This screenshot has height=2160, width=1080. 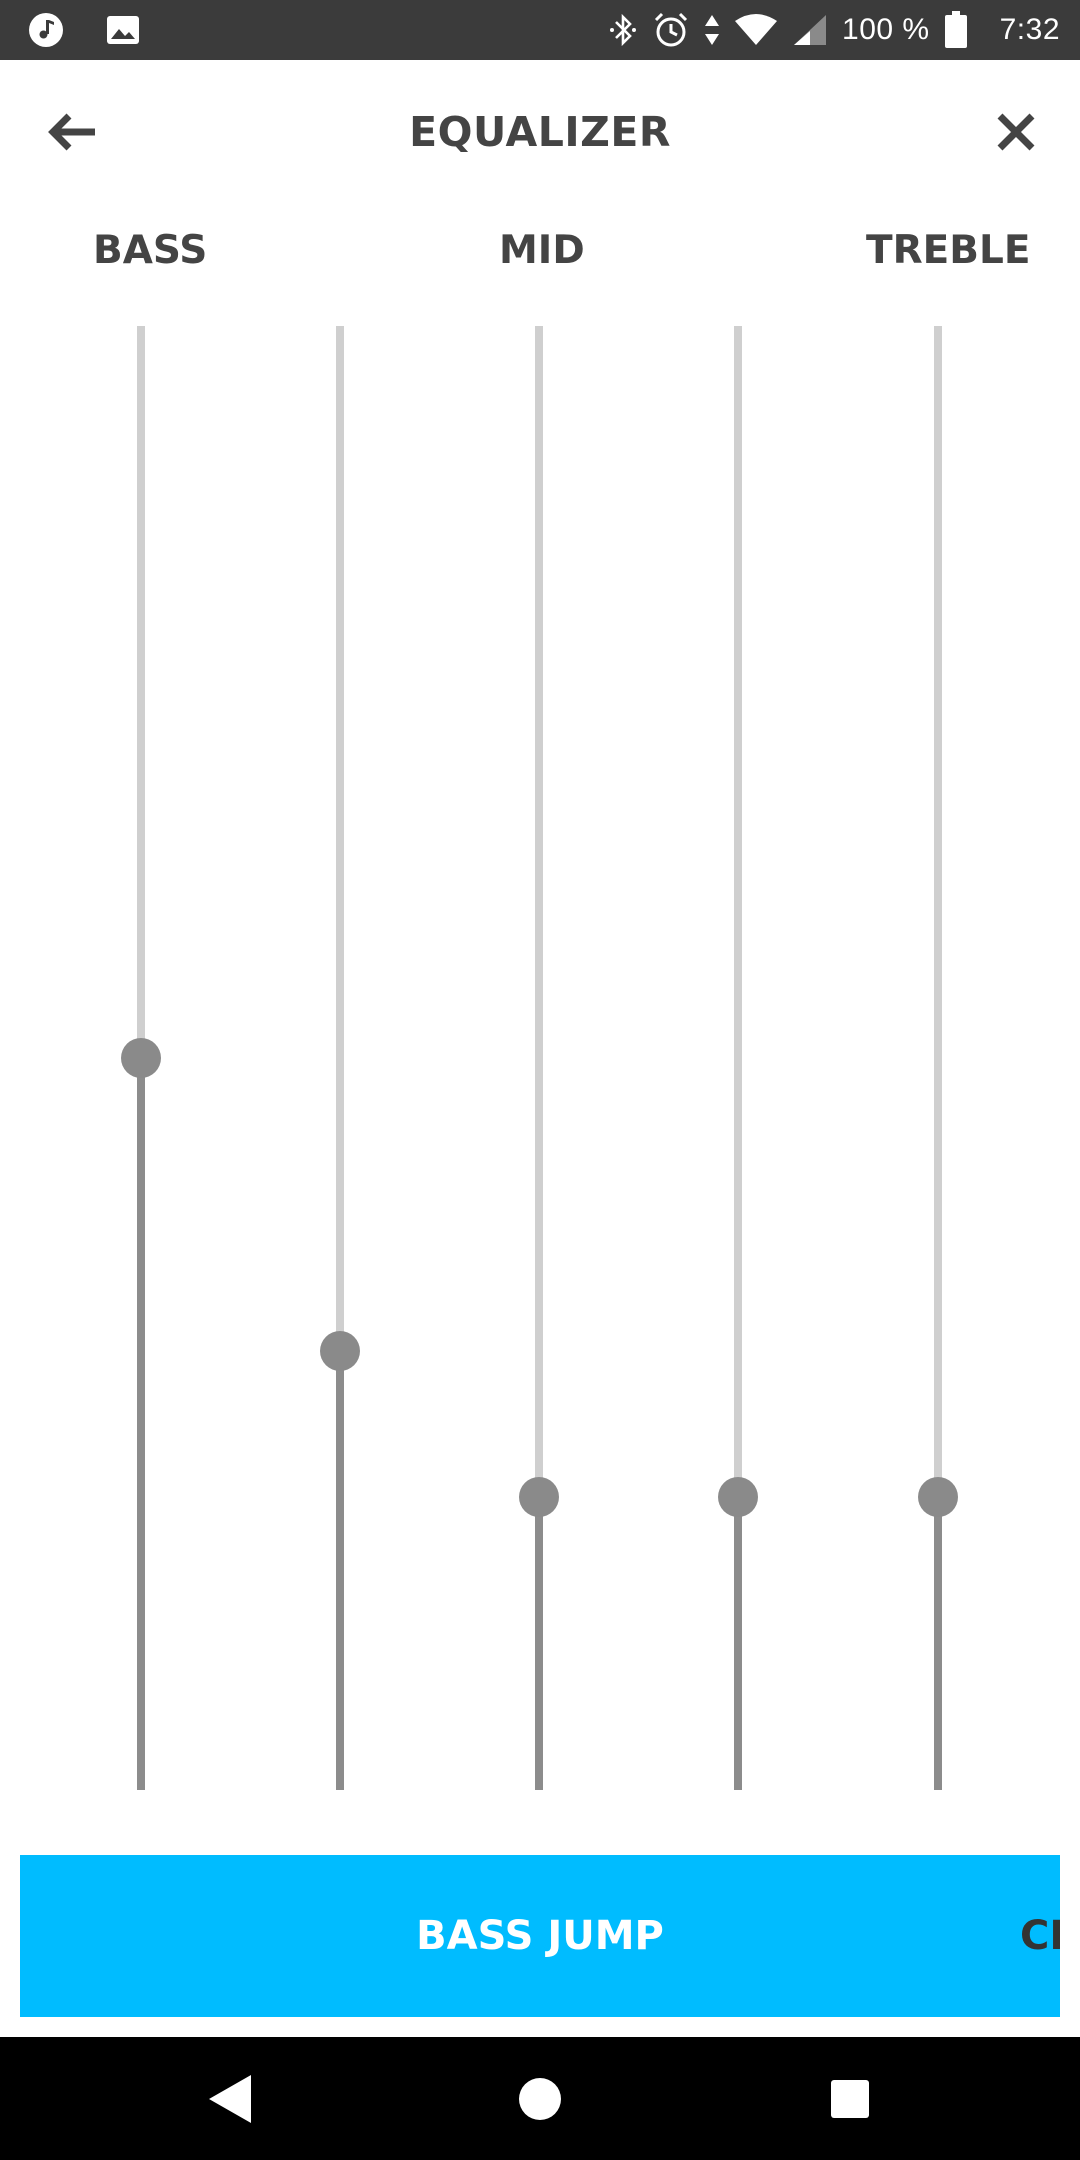 What do you see at coordinates (540, 30) in the screenshot?
I see `status-bar: 100 % 7:32` at bounding box center [540, 30].